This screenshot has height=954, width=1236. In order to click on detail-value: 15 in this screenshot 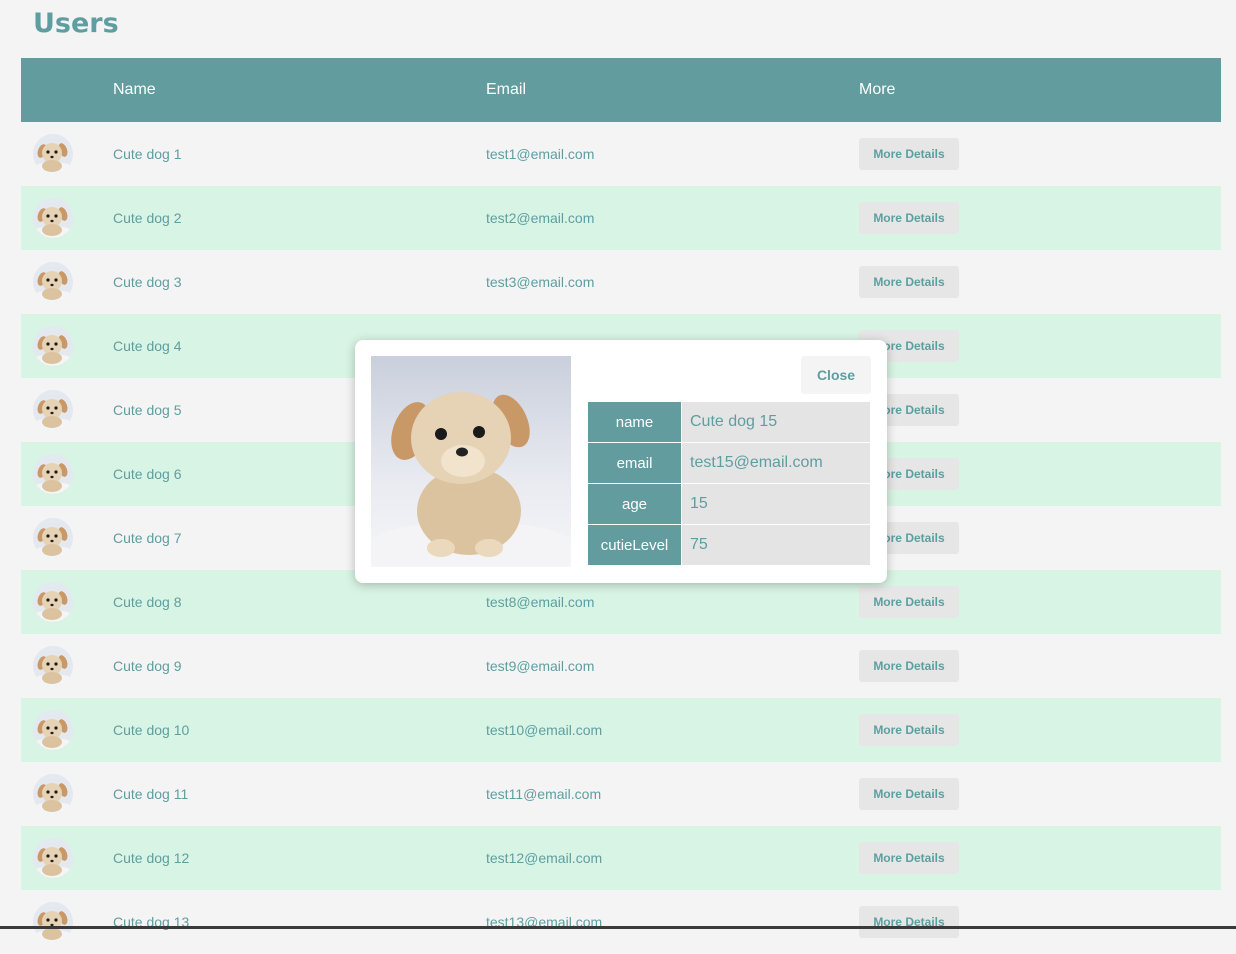, I will do `click(776, 504)`.